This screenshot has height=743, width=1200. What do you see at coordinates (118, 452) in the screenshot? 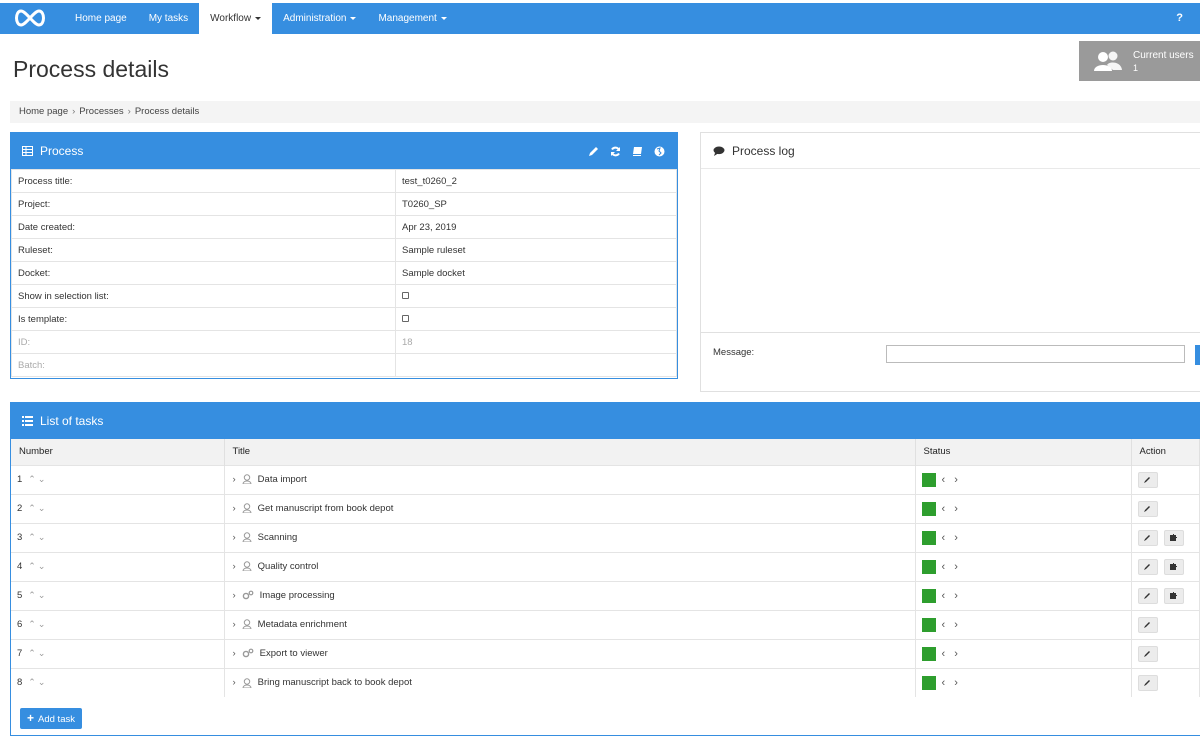
I see `column-header-number: Number` at bounding box center [118, 452].